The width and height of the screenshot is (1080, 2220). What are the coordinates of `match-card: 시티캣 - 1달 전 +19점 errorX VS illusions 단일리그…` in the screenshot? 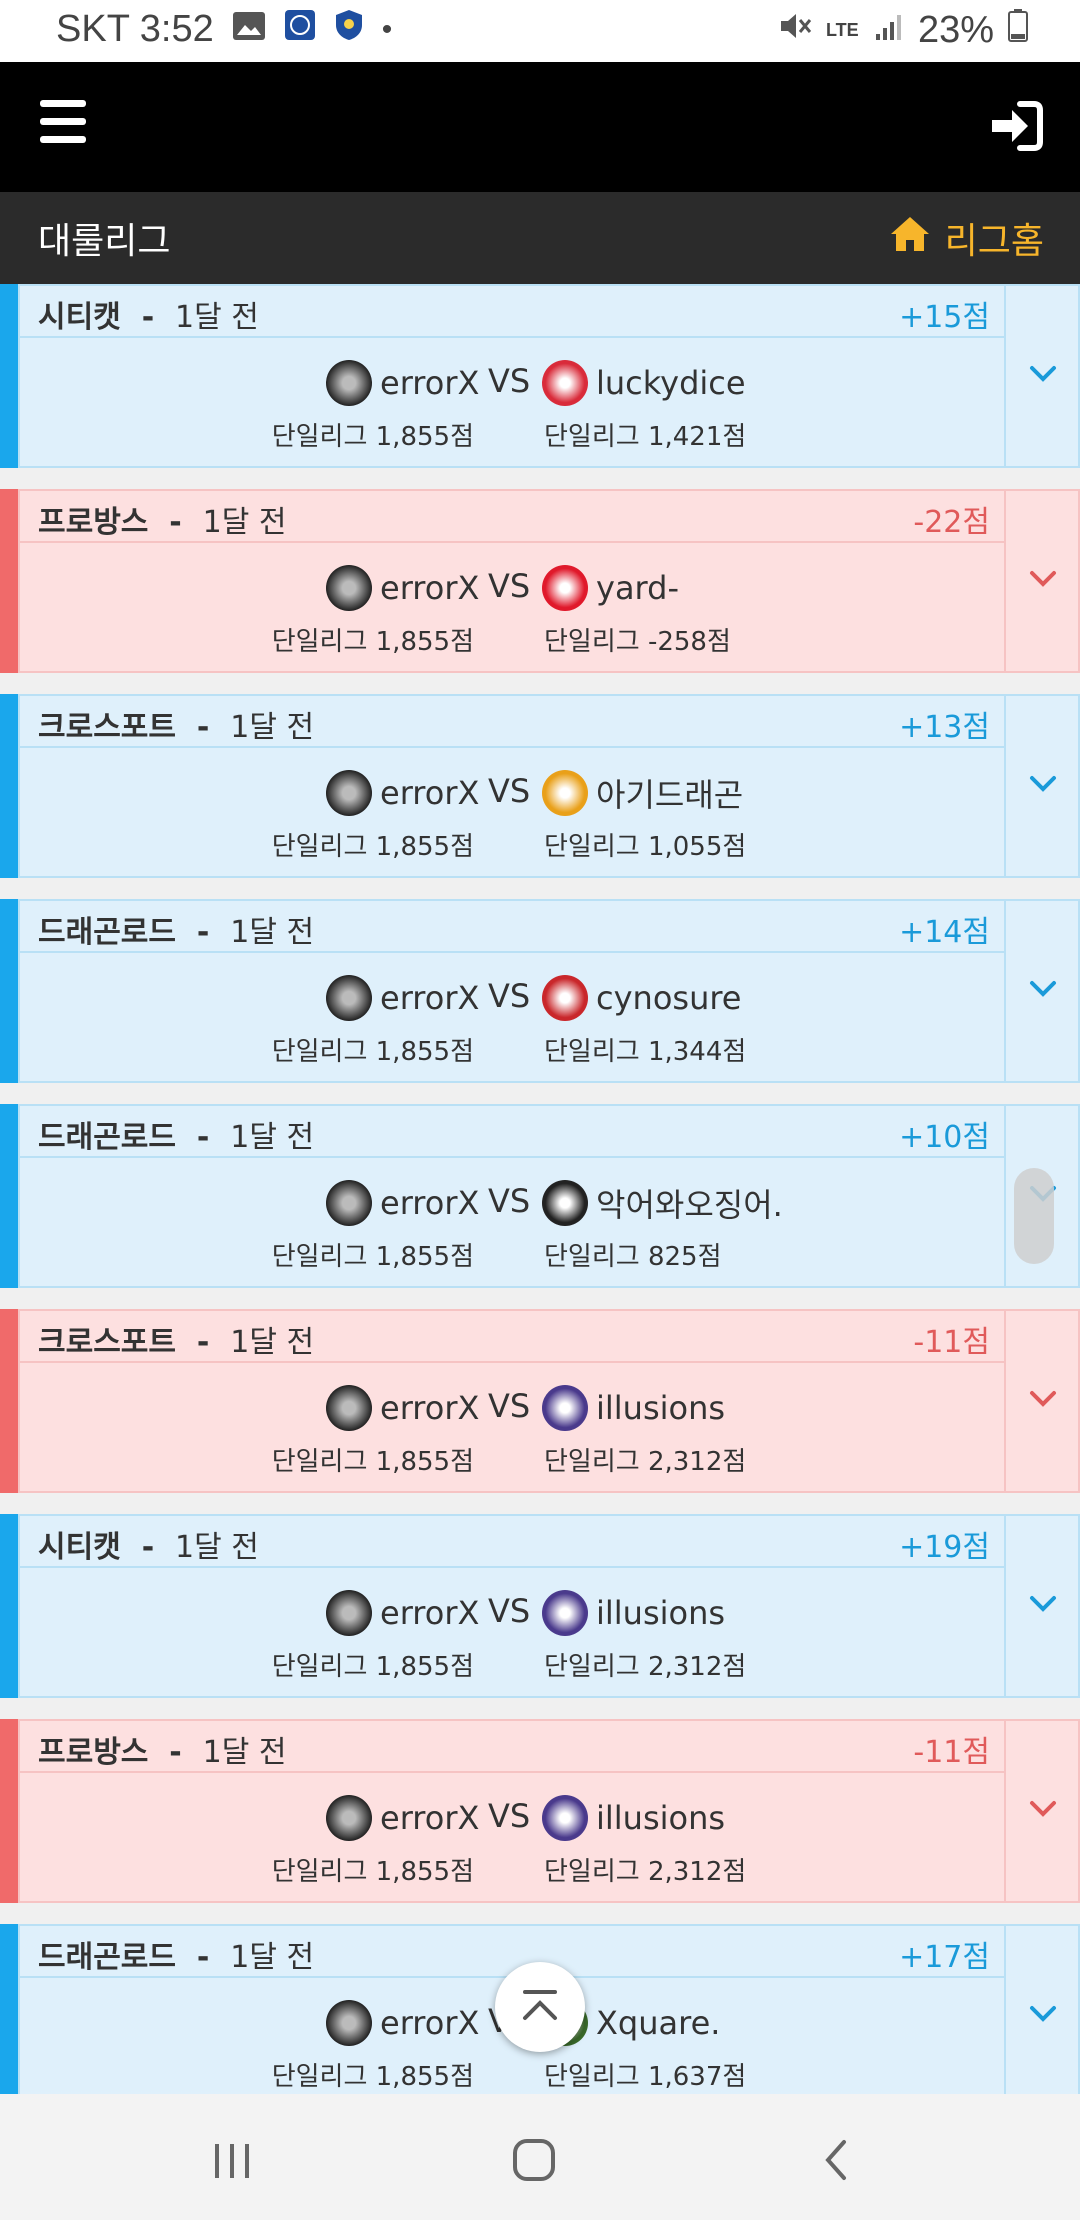 It's located at (540, 1606).